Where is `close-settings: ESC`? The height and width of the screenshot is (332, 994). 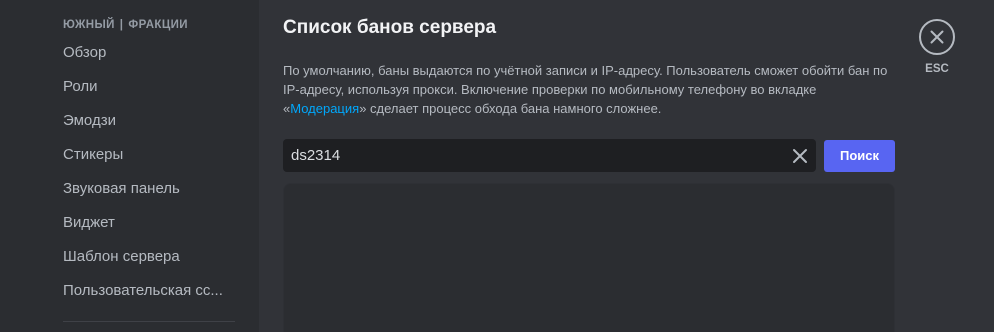
close-settings: ESC is located at coordinates (937, 47).